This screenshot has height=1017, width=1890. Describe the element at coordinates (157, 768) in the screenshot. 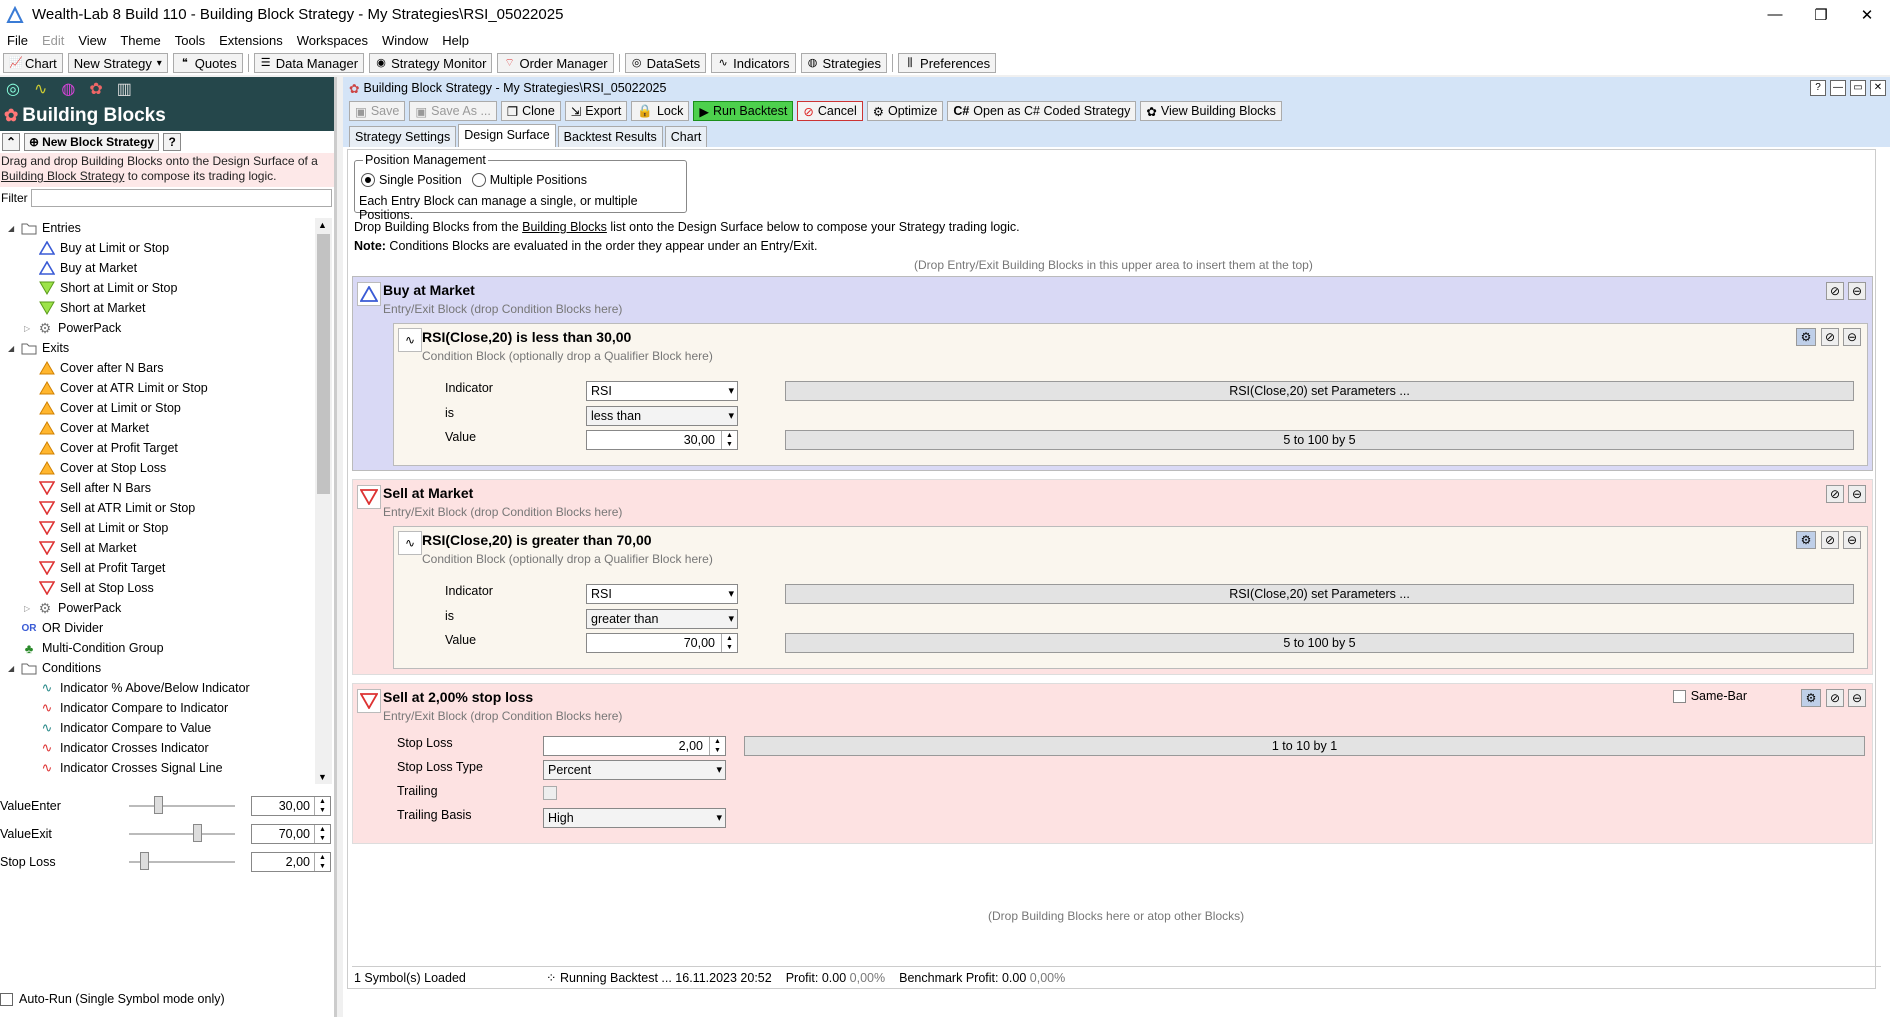

I see `tree-item: ∿ Indicator Crosses Signal Line` at that location.